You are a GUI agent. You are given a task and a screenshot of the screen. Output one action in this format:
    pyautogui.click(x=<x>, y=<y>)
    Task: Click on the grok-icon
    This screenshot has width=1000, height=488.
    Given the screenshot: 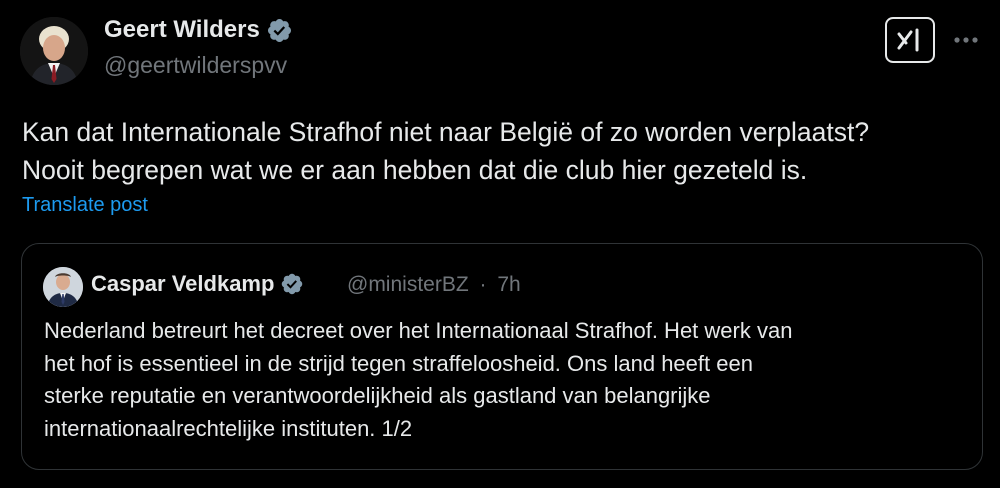 What is the action you would take?
    pyautogui.click(x=908, y=40)
    